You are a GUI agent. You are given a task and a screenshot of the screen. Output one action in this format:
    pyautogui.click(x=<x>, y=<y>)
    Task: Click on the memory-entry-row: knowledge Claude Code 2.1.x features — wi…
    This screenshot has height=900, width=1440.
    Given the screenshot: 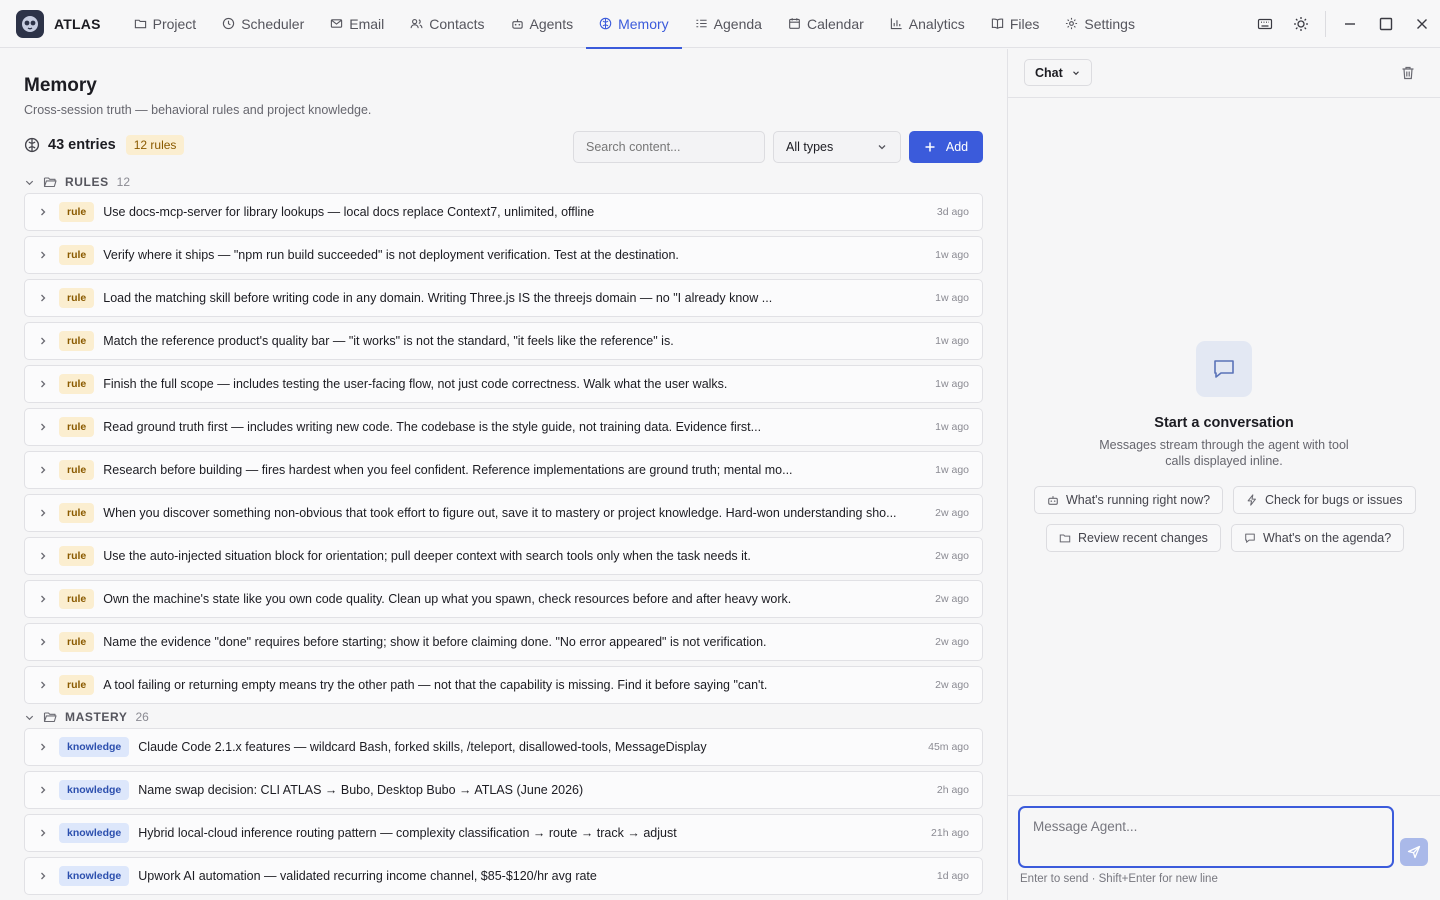 What is the action you would take?
    pyautogui.click(x=503, y=747)
    